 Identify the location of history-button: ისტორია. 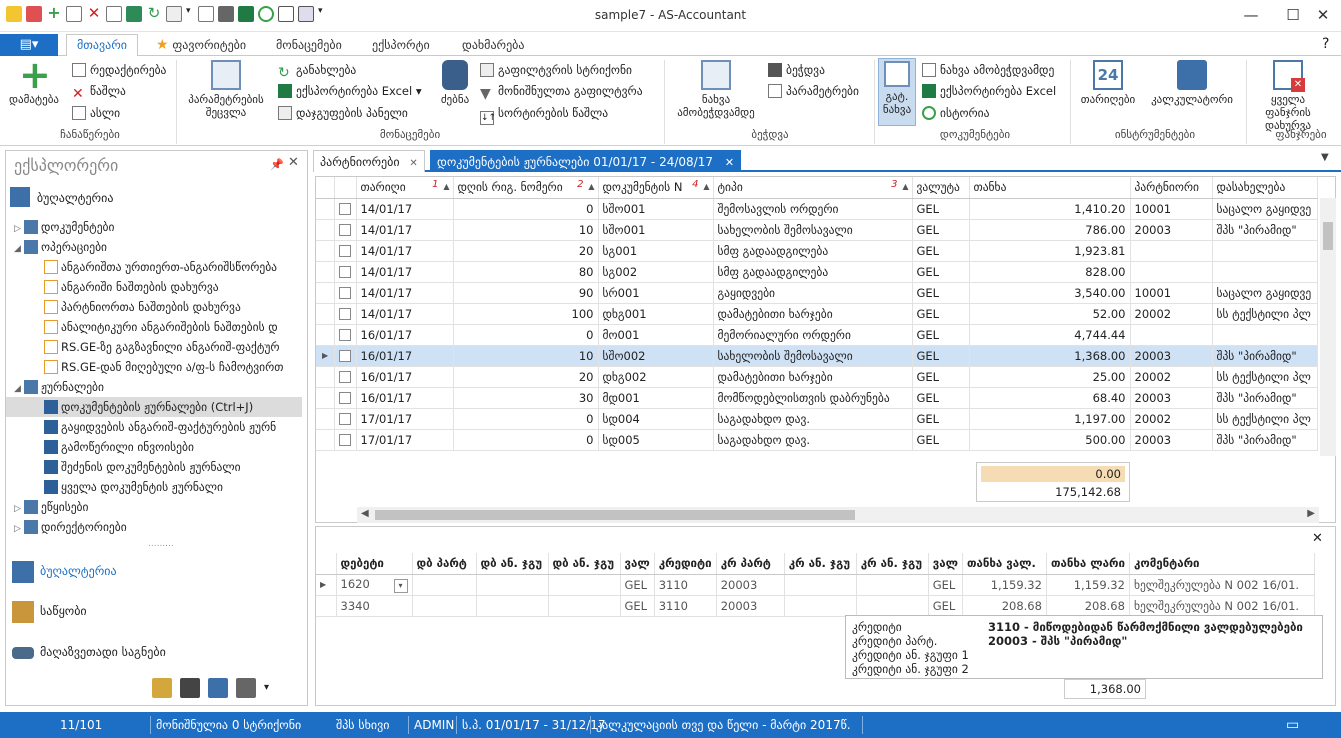
(955, 113).